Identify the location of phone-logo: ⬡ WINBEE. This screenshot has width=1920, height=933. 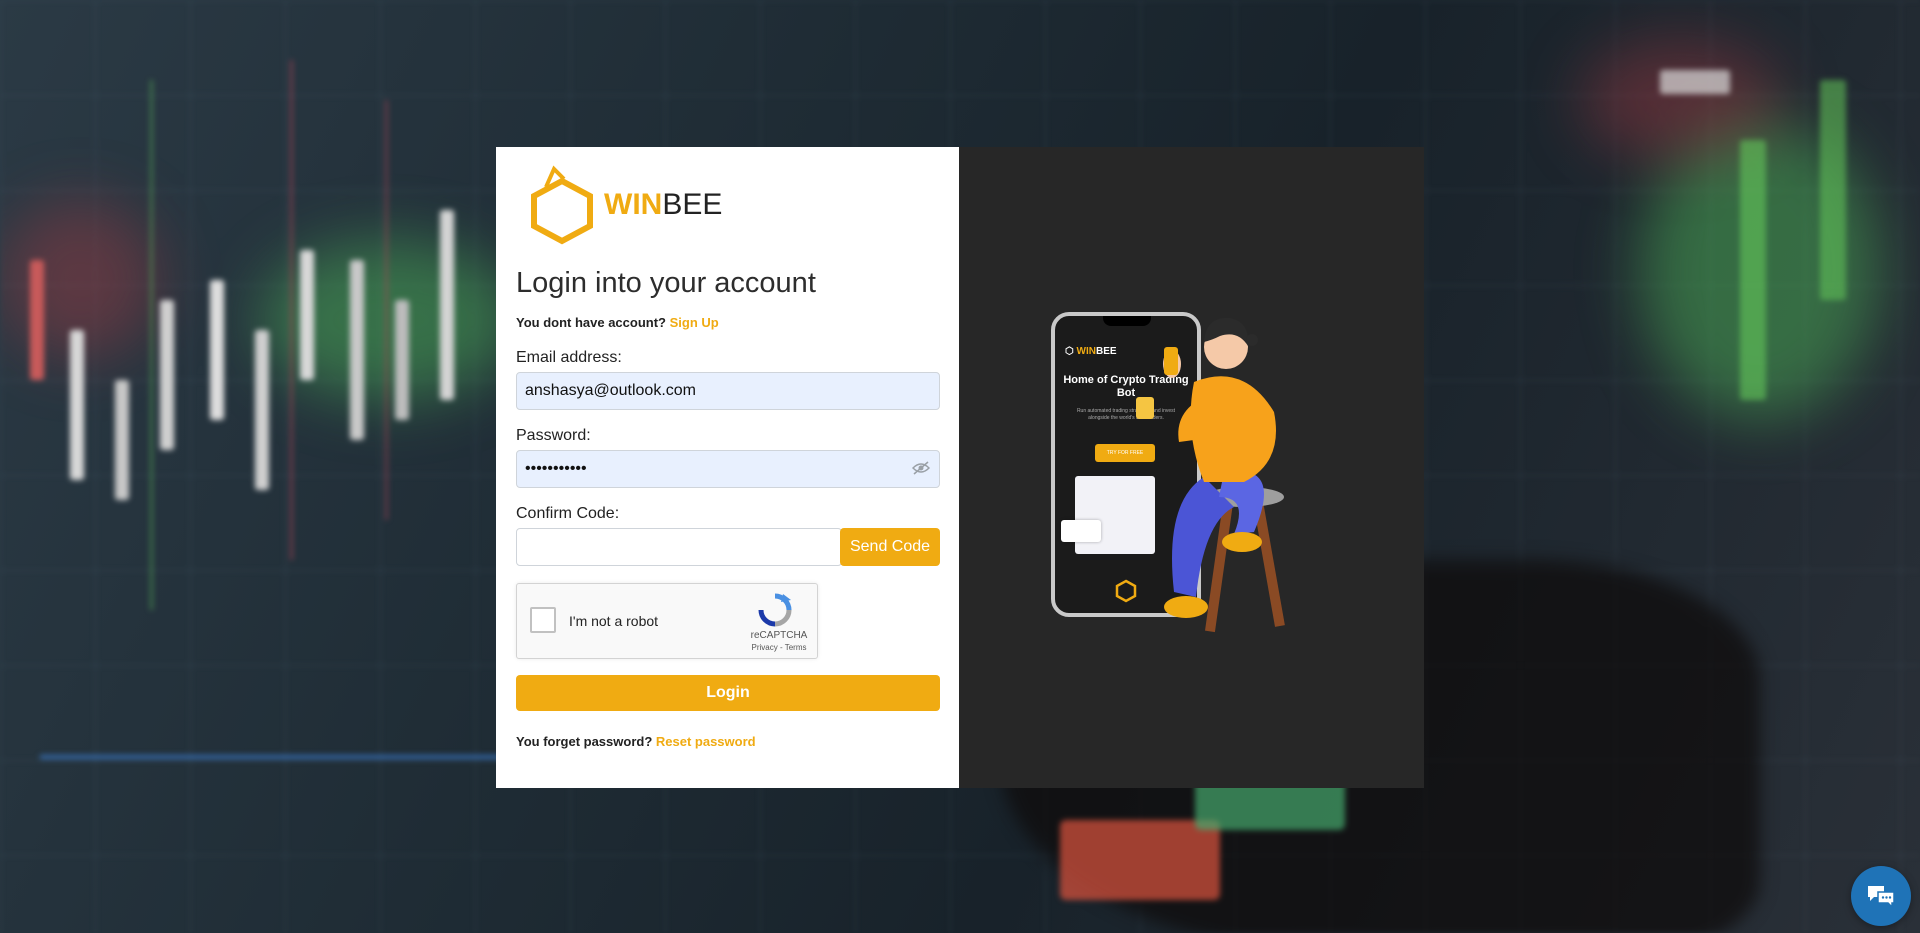
(1091, 351).